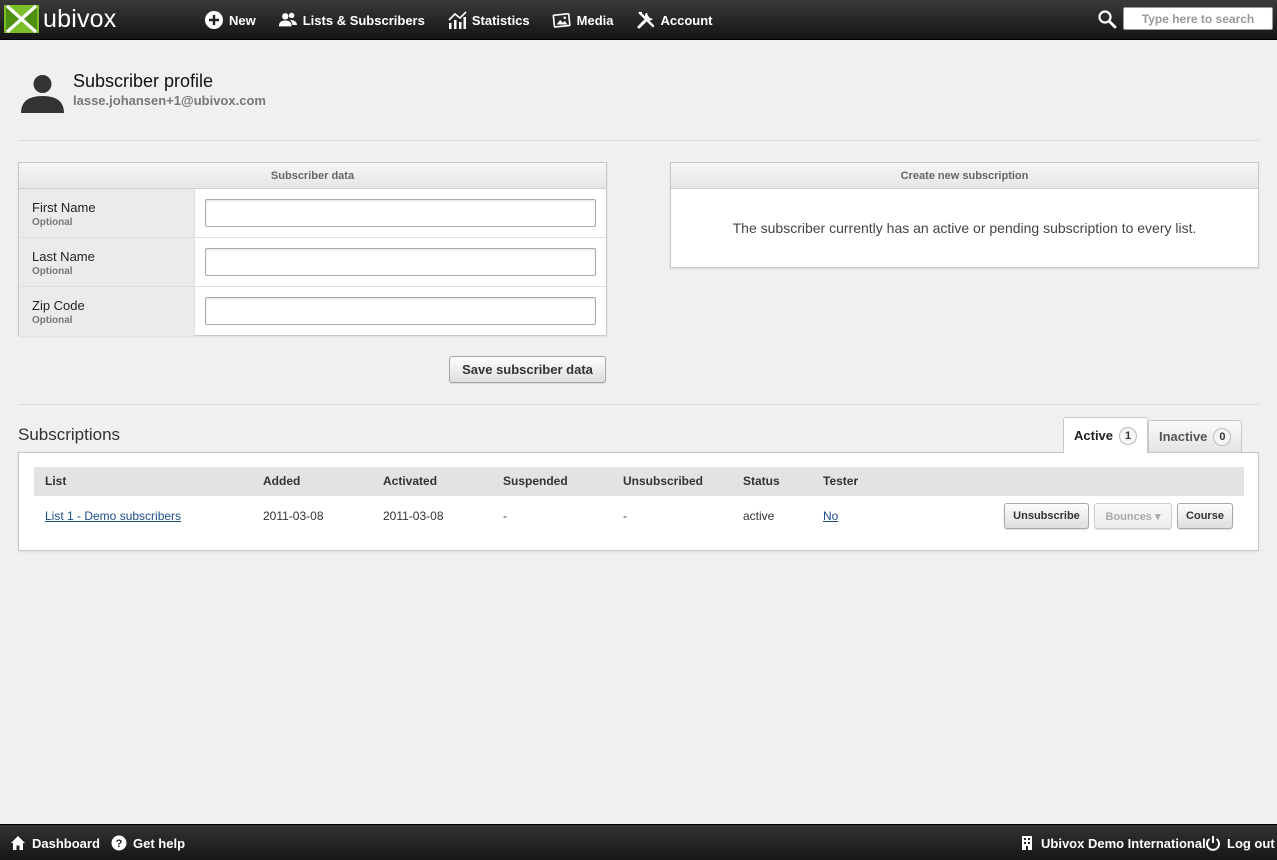 The height and width of the screenshot is (860, 1277). I want to click on users-icon, so click(287, 19).